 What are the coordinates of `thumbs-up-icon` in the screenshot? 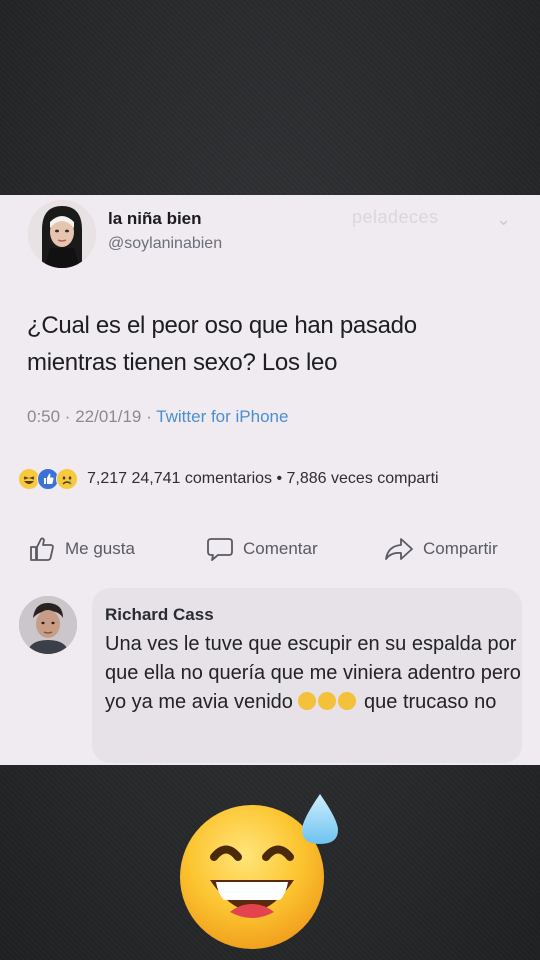 It's located at (42, 549).